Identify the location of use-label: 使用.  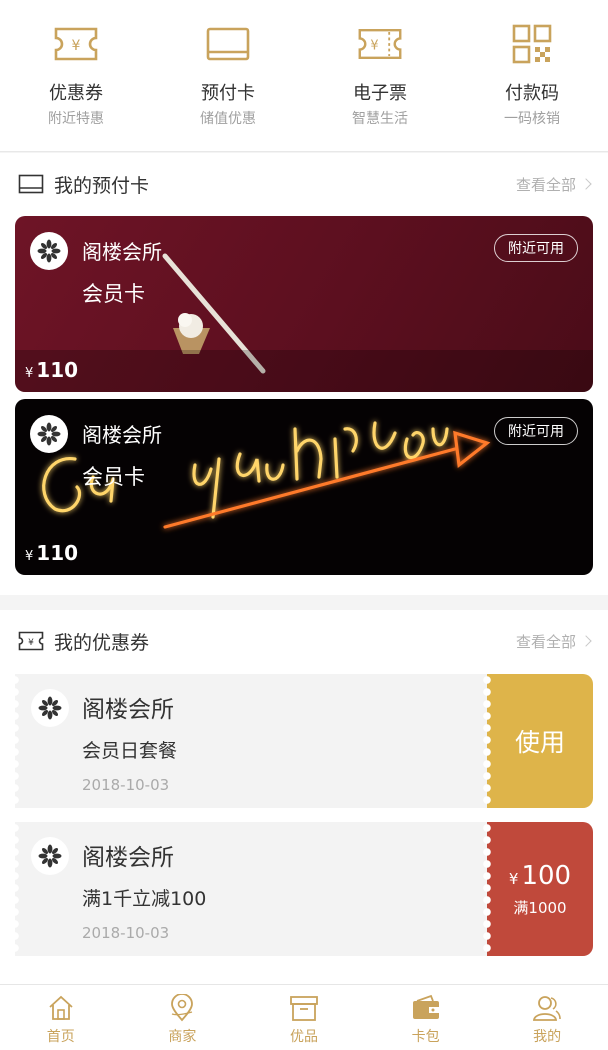
(539, 742).